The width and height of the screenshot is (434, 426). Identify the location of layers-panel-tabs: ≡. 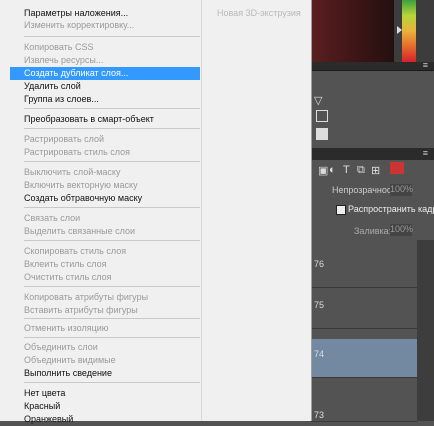
(372, 154).